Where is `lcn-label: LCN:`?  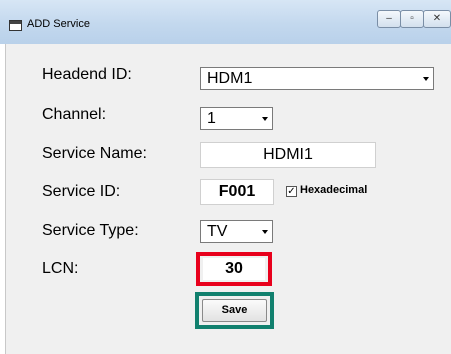 lcn-label: LCN: is located at coordinates (60, 268).